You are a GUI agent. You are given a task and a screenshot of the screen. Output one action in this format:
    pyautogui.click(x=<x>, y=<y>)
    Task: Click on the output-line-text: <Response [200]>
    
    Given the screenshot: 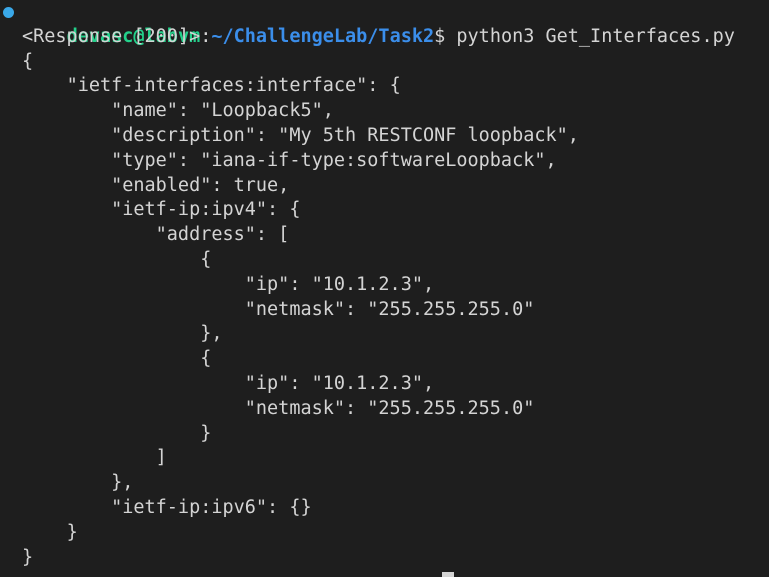 What is the action you would take?
    pyautogui.click(x=111, y=36)
    